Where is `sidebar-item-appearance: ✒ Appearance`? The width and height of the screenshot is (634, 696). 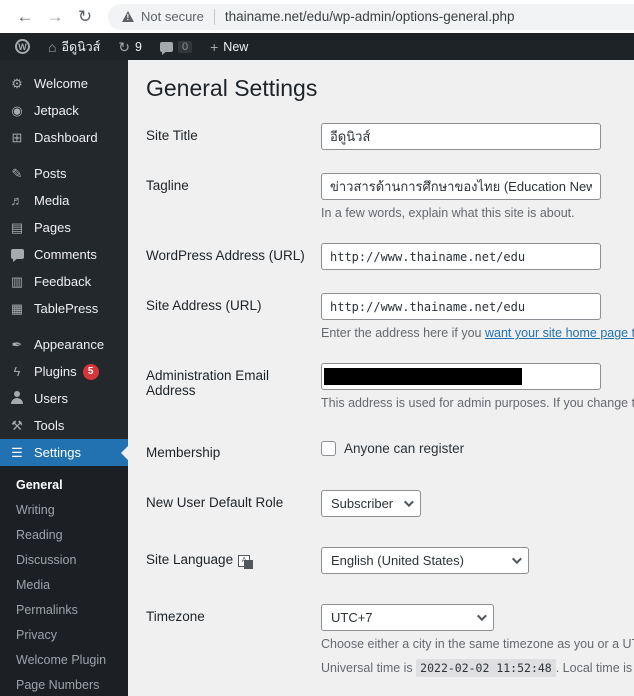
sidebar-item-appearance: ✒ Appearance is located at coordinates (64, 344).